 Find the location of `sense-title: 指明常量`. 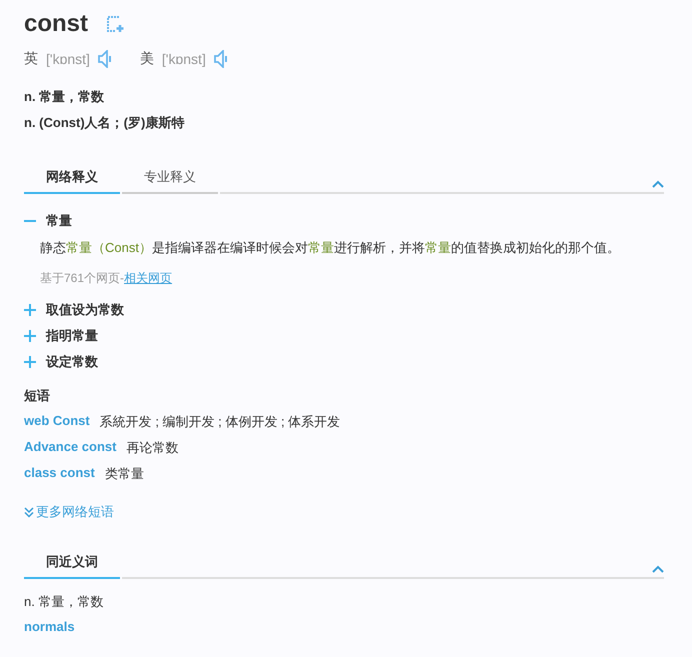

sense-title: 指明常量 is located at coordinates (72, 336).